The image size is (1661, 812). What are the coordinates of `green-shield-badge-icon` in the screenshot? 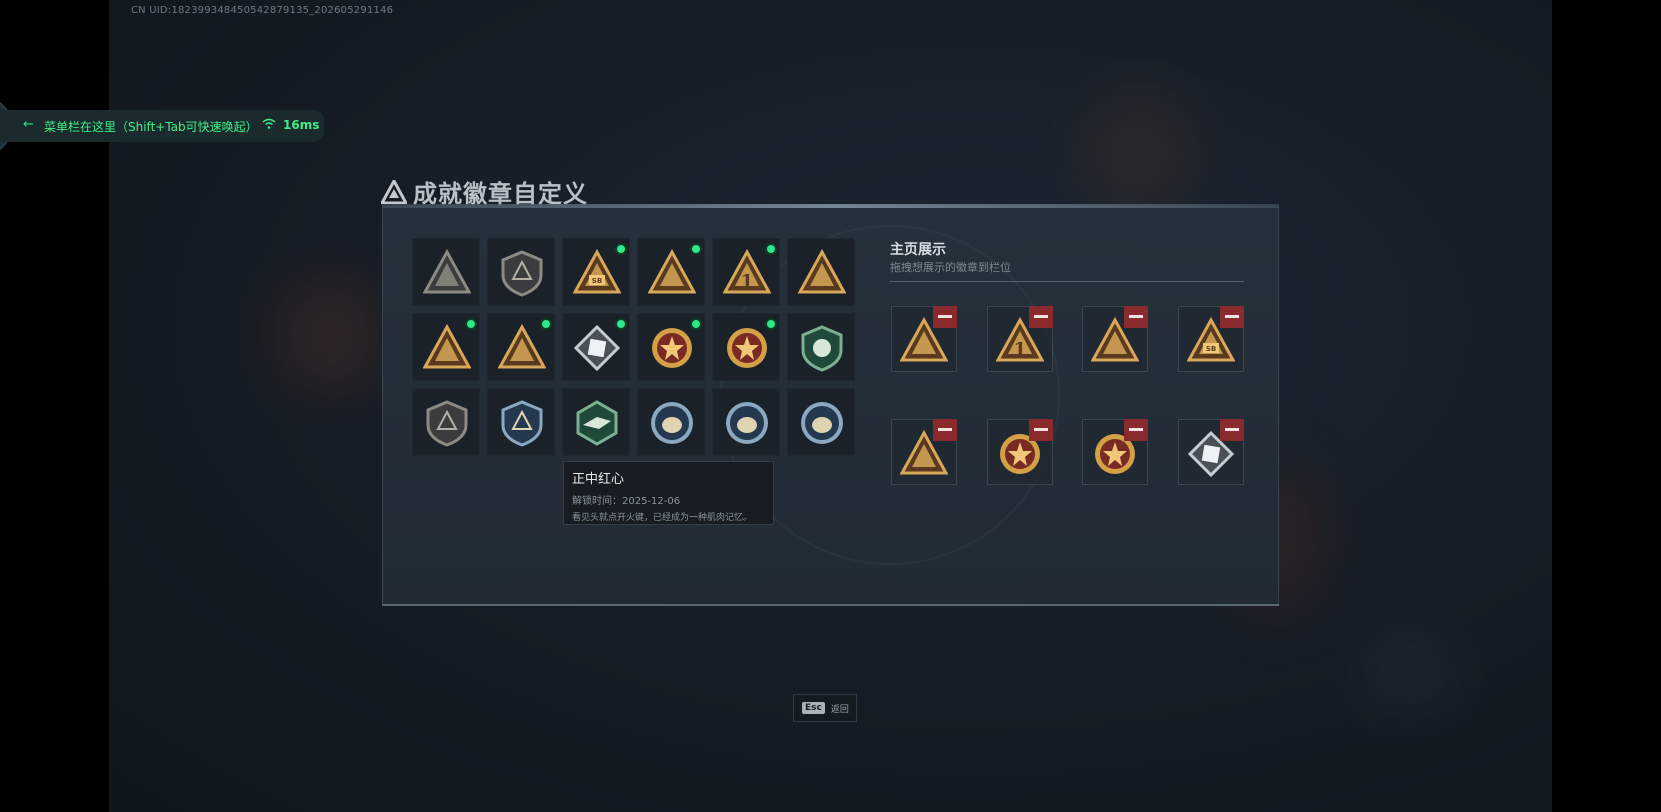 It's located at (822, 348).